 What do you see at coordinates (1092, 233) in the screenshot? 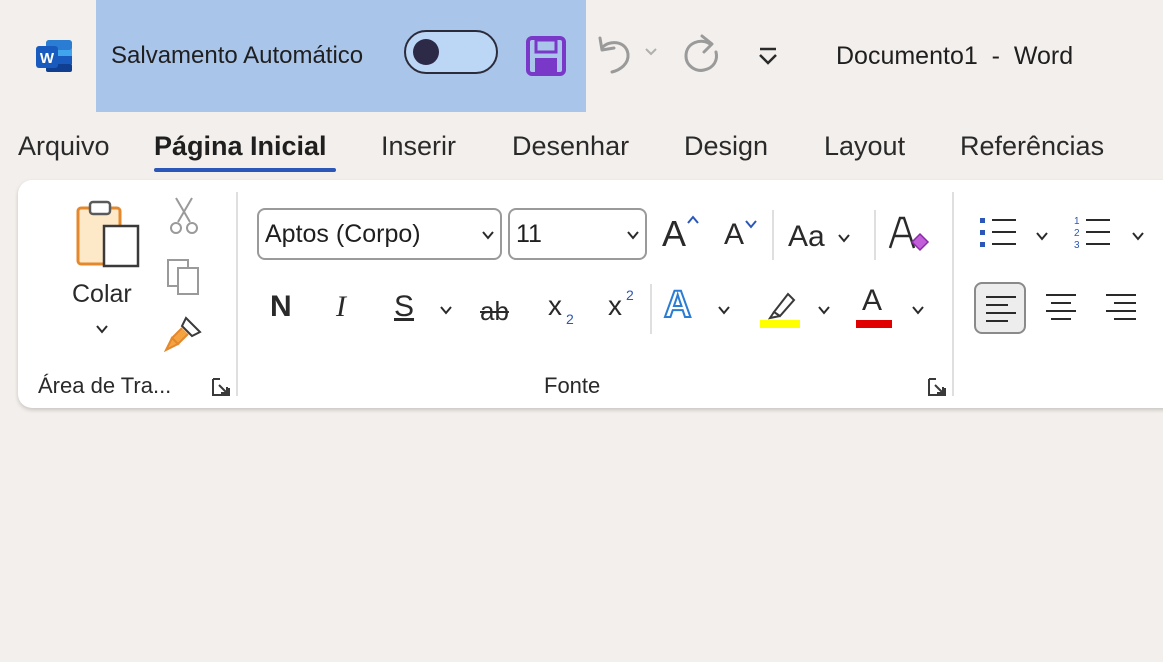
I see `numbered-list-icon: 1 2 3` at bounding box center [1092, 233].